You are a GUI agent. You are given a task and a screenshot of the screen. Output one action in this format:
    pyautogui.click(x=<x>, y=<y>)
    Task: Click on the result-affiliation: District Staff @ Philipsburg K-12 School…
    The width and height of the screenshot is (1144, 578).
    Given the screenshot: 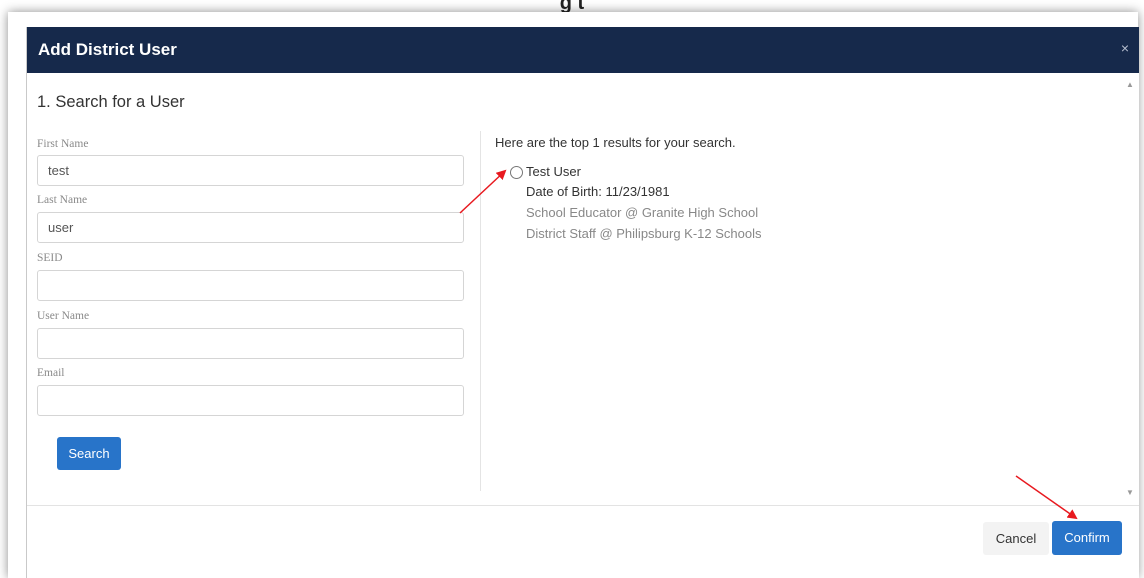 What is the action you would take?
    pyautogui.click(x=644, y=233)
    